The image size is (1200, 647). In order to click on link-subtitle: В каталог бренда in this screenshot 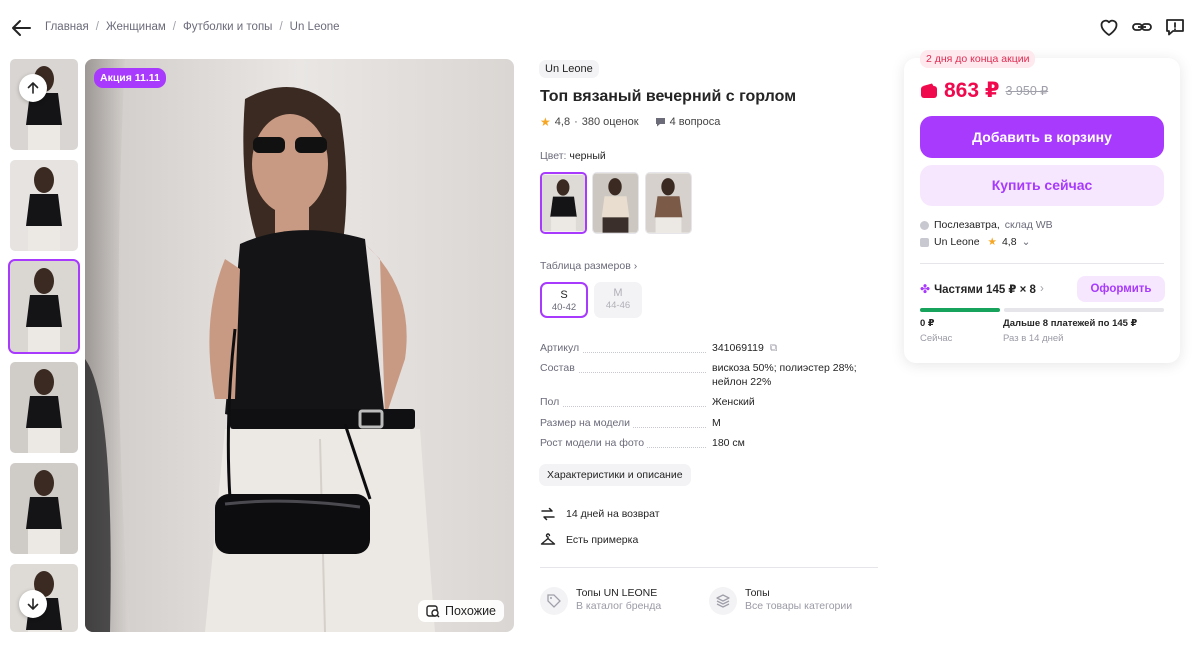, I will do `click(619, 606)`.